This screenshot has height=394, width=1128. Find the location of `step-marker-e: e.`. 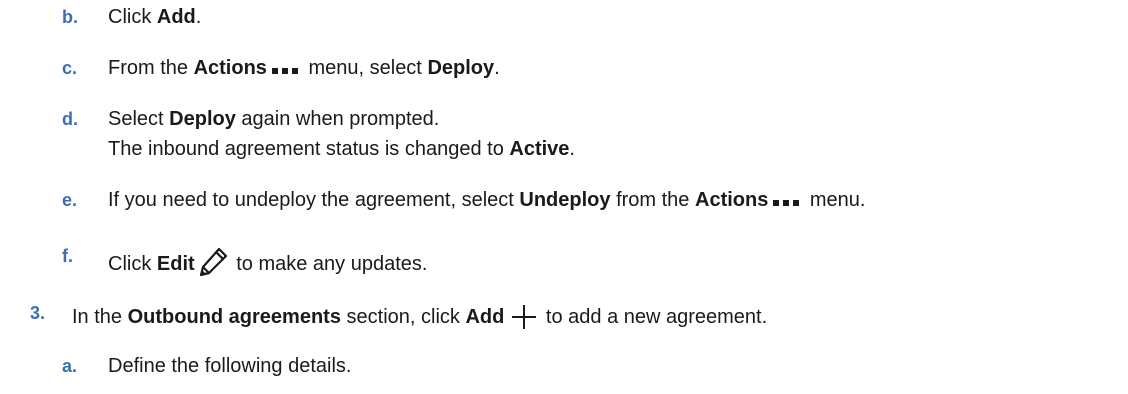

step-marker-e: e. is located at coordinates (70, 200).